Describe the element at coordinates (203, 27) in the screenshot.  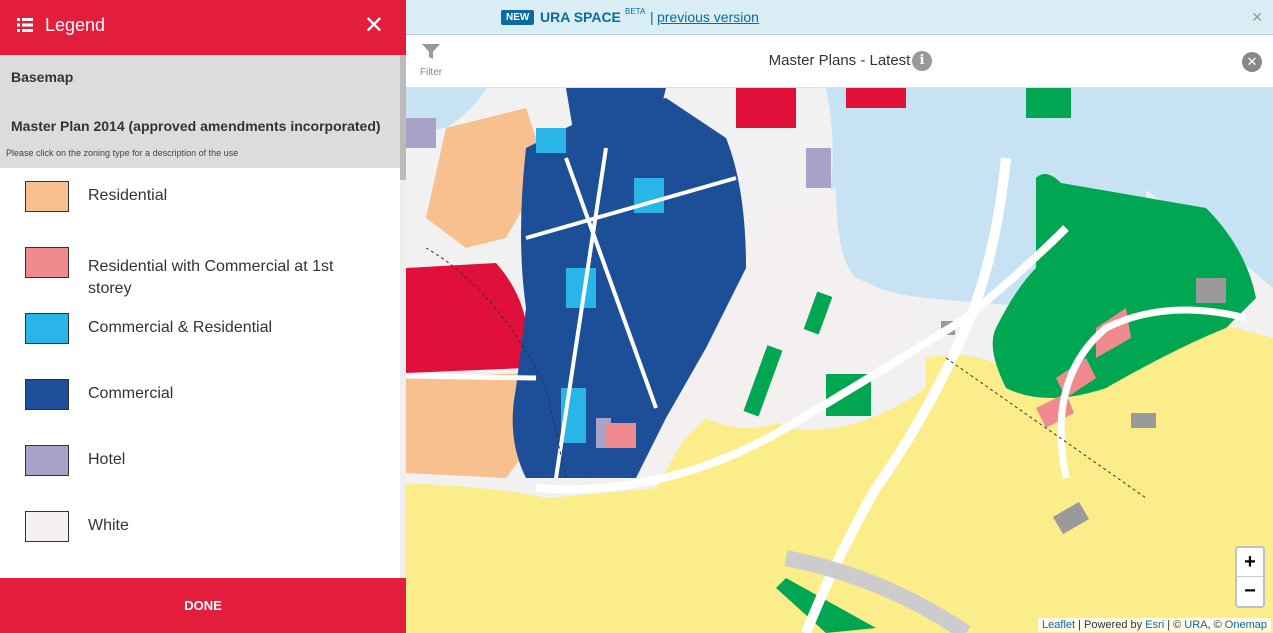
I see `legend-header: Legend ✕` at that location.